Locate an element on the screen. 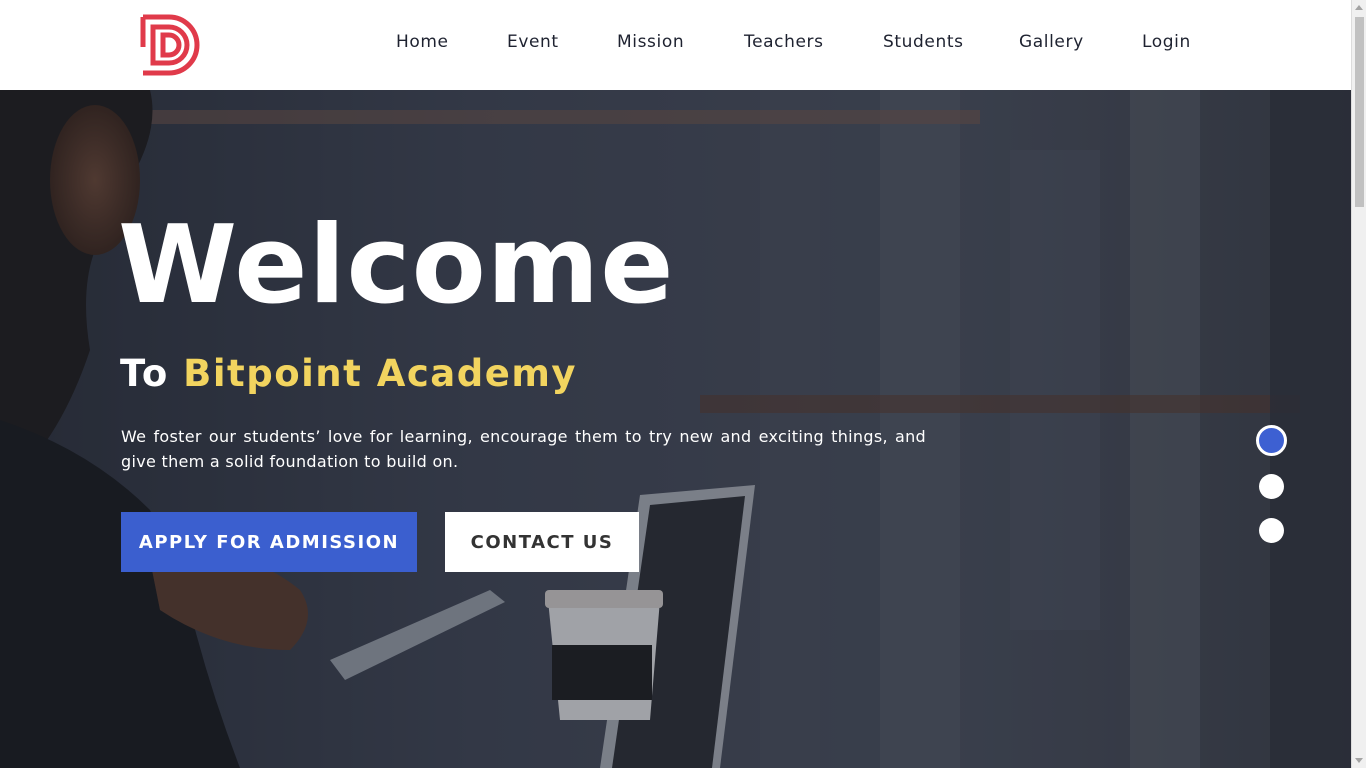 This screenshot has height=768, width=1366. contact-us-button: CONTACT US is located at coordinates (542, 542).